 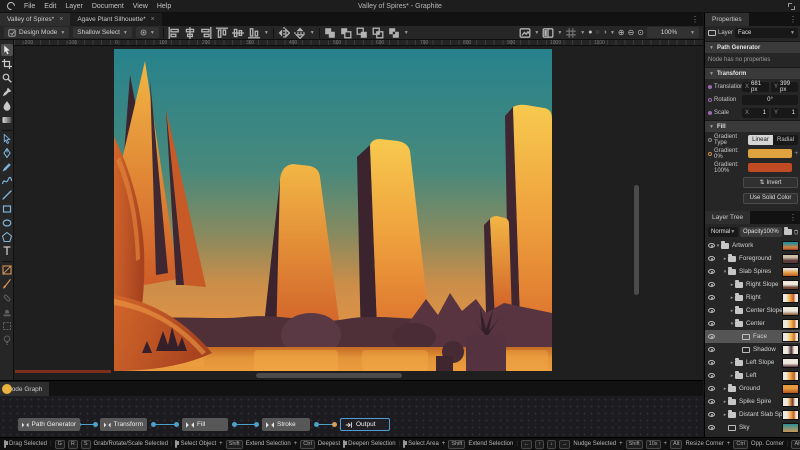 What do you see at coordinates (752, 310) in the screenshot?
I see `layer-row-center-slope: ▸ Center Slope` at bounding box center [752, 310].